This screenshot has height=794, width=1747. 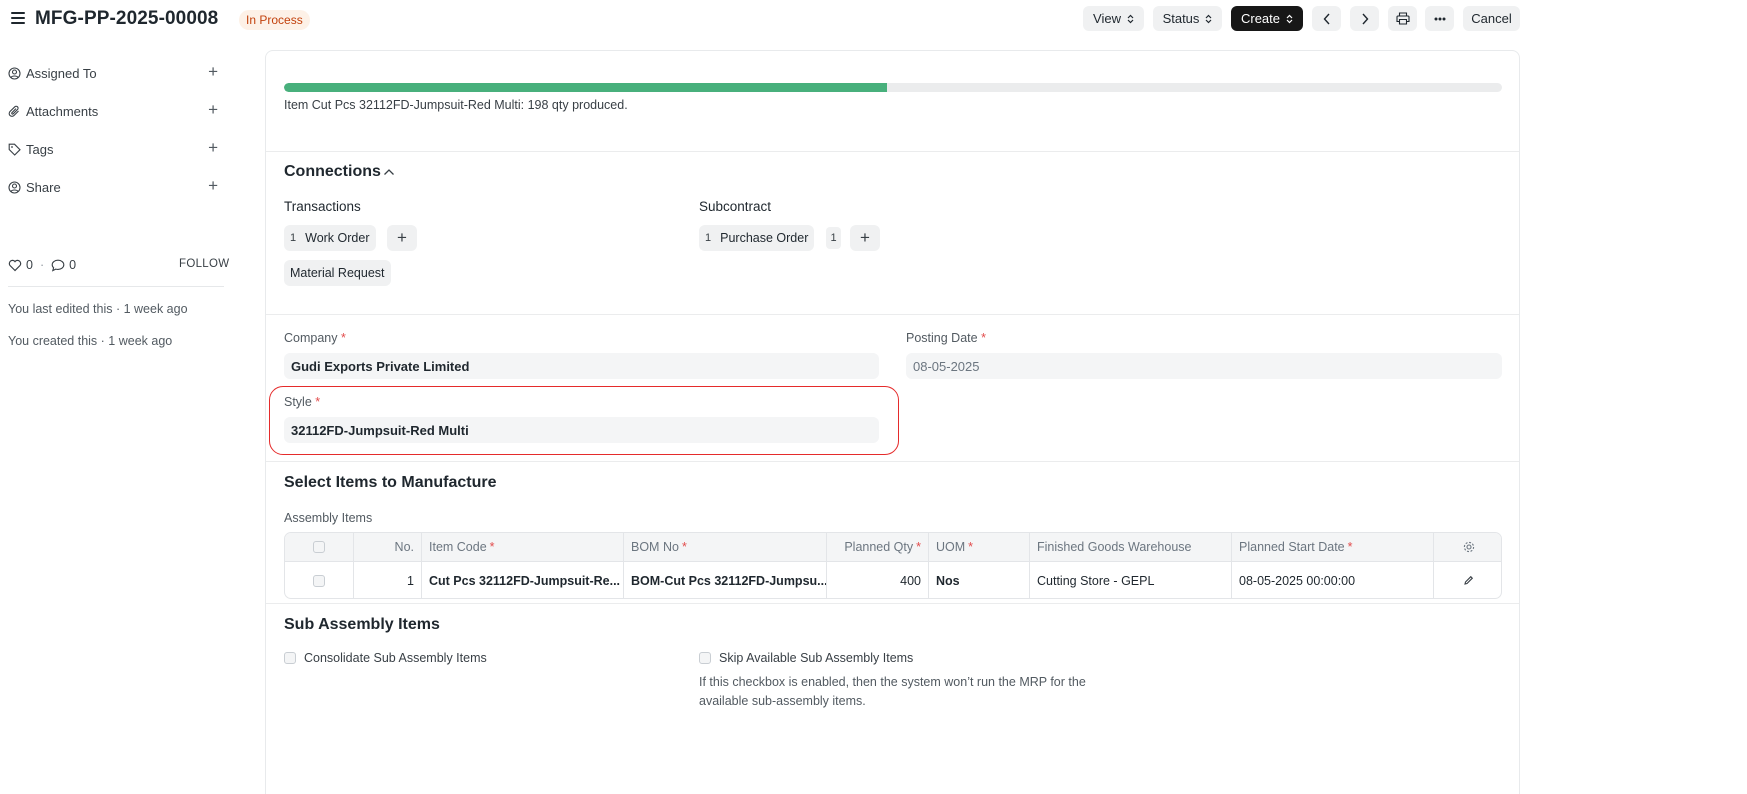 I want to click on select-all-cell, so click(x=319, y=547).